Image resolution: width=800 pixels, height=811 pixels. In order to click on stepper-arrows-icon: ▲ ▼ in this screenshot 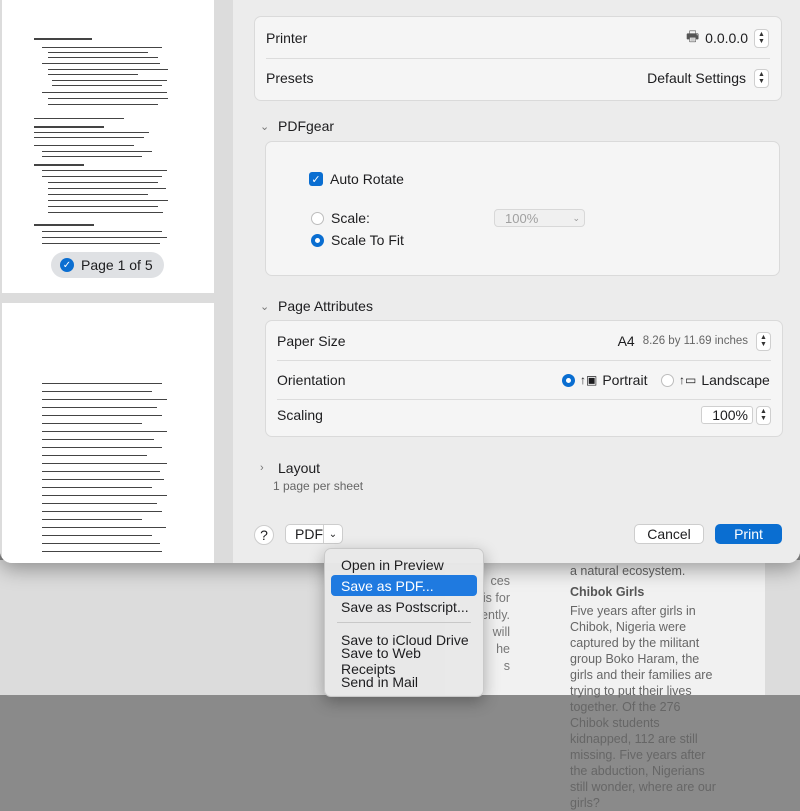, I will do `click(763, 415)`.